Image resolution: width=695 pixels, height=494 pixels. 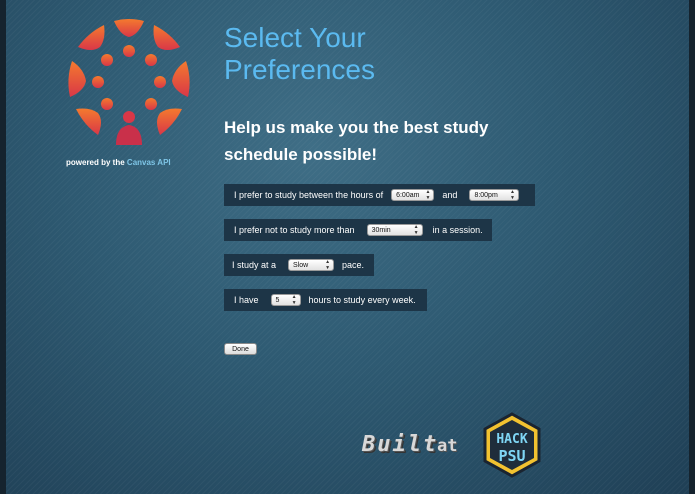 I want to click on pace-select: Slow ▲ ▼, so click(x=311, y=265).